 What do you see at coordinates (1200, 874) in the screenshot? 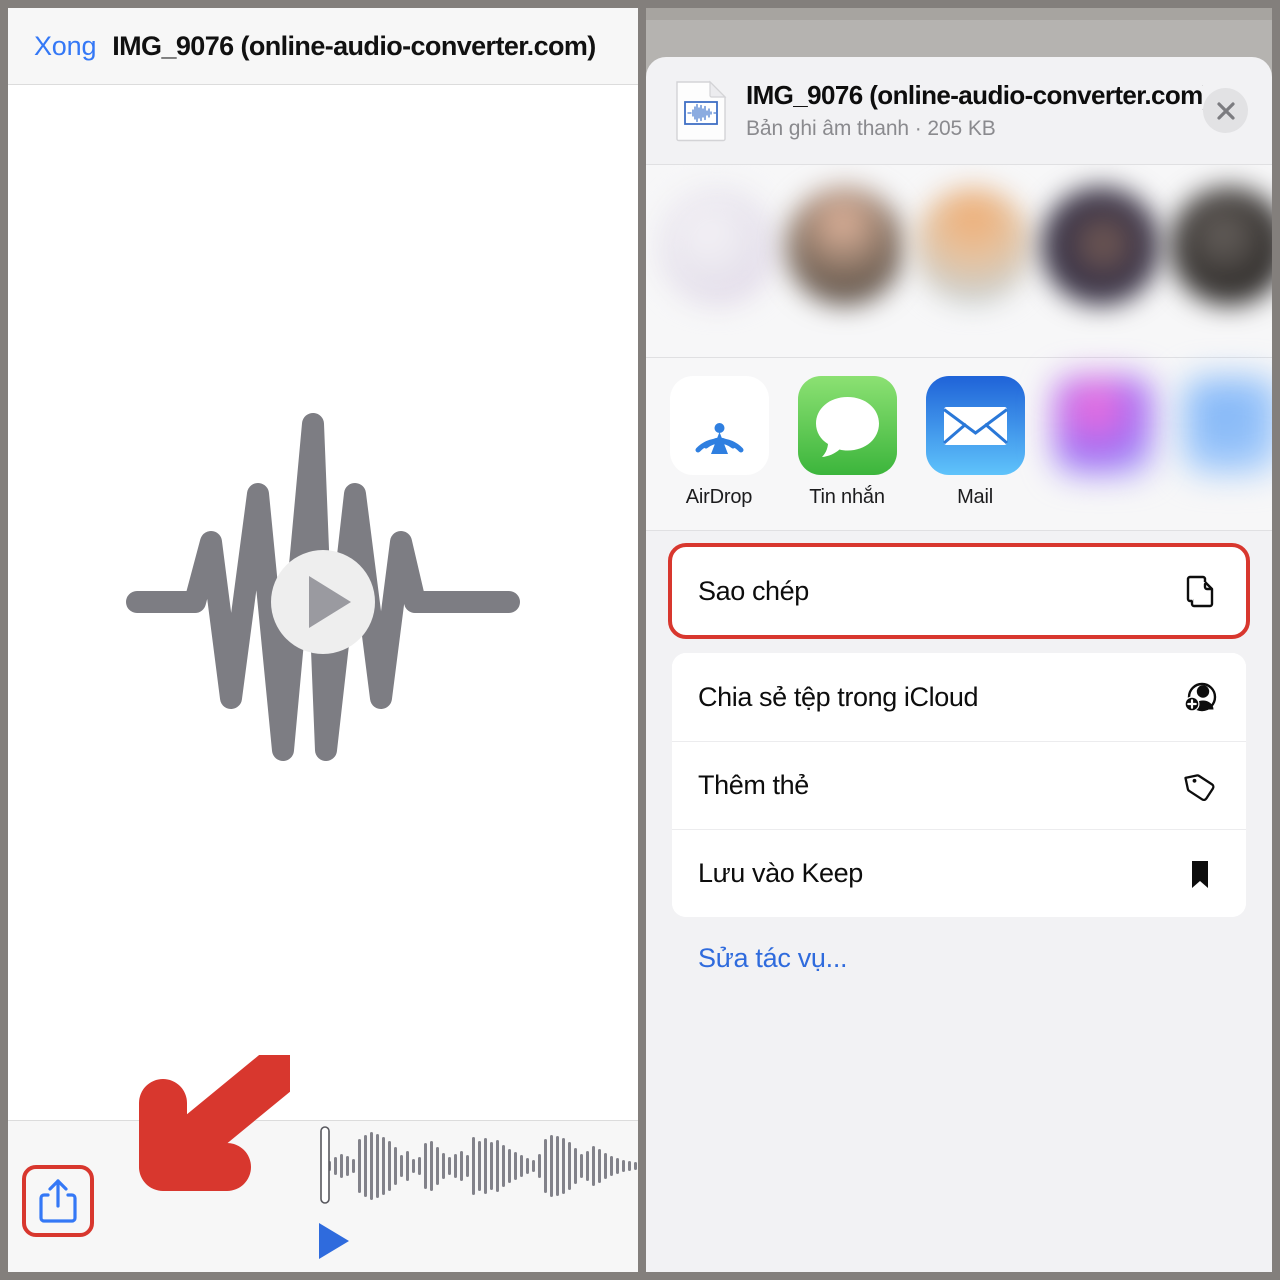
I see `bookmark-icon` at bounding box center [1200, 874].